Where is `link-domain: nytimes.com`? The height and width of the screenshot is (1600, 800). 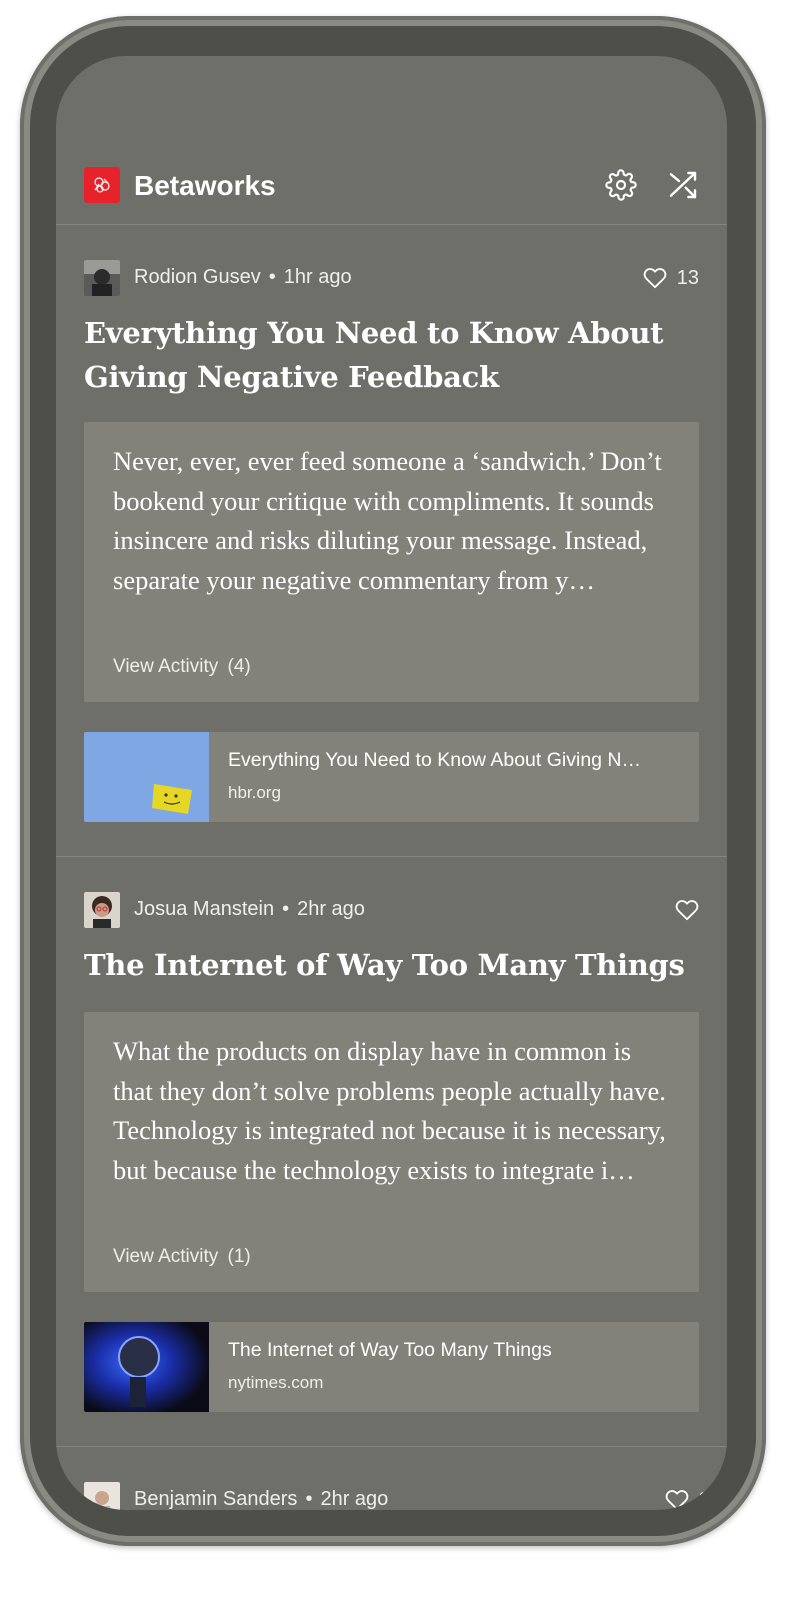 link-domain: nytimes.com is located at coordinates (276, 1382).